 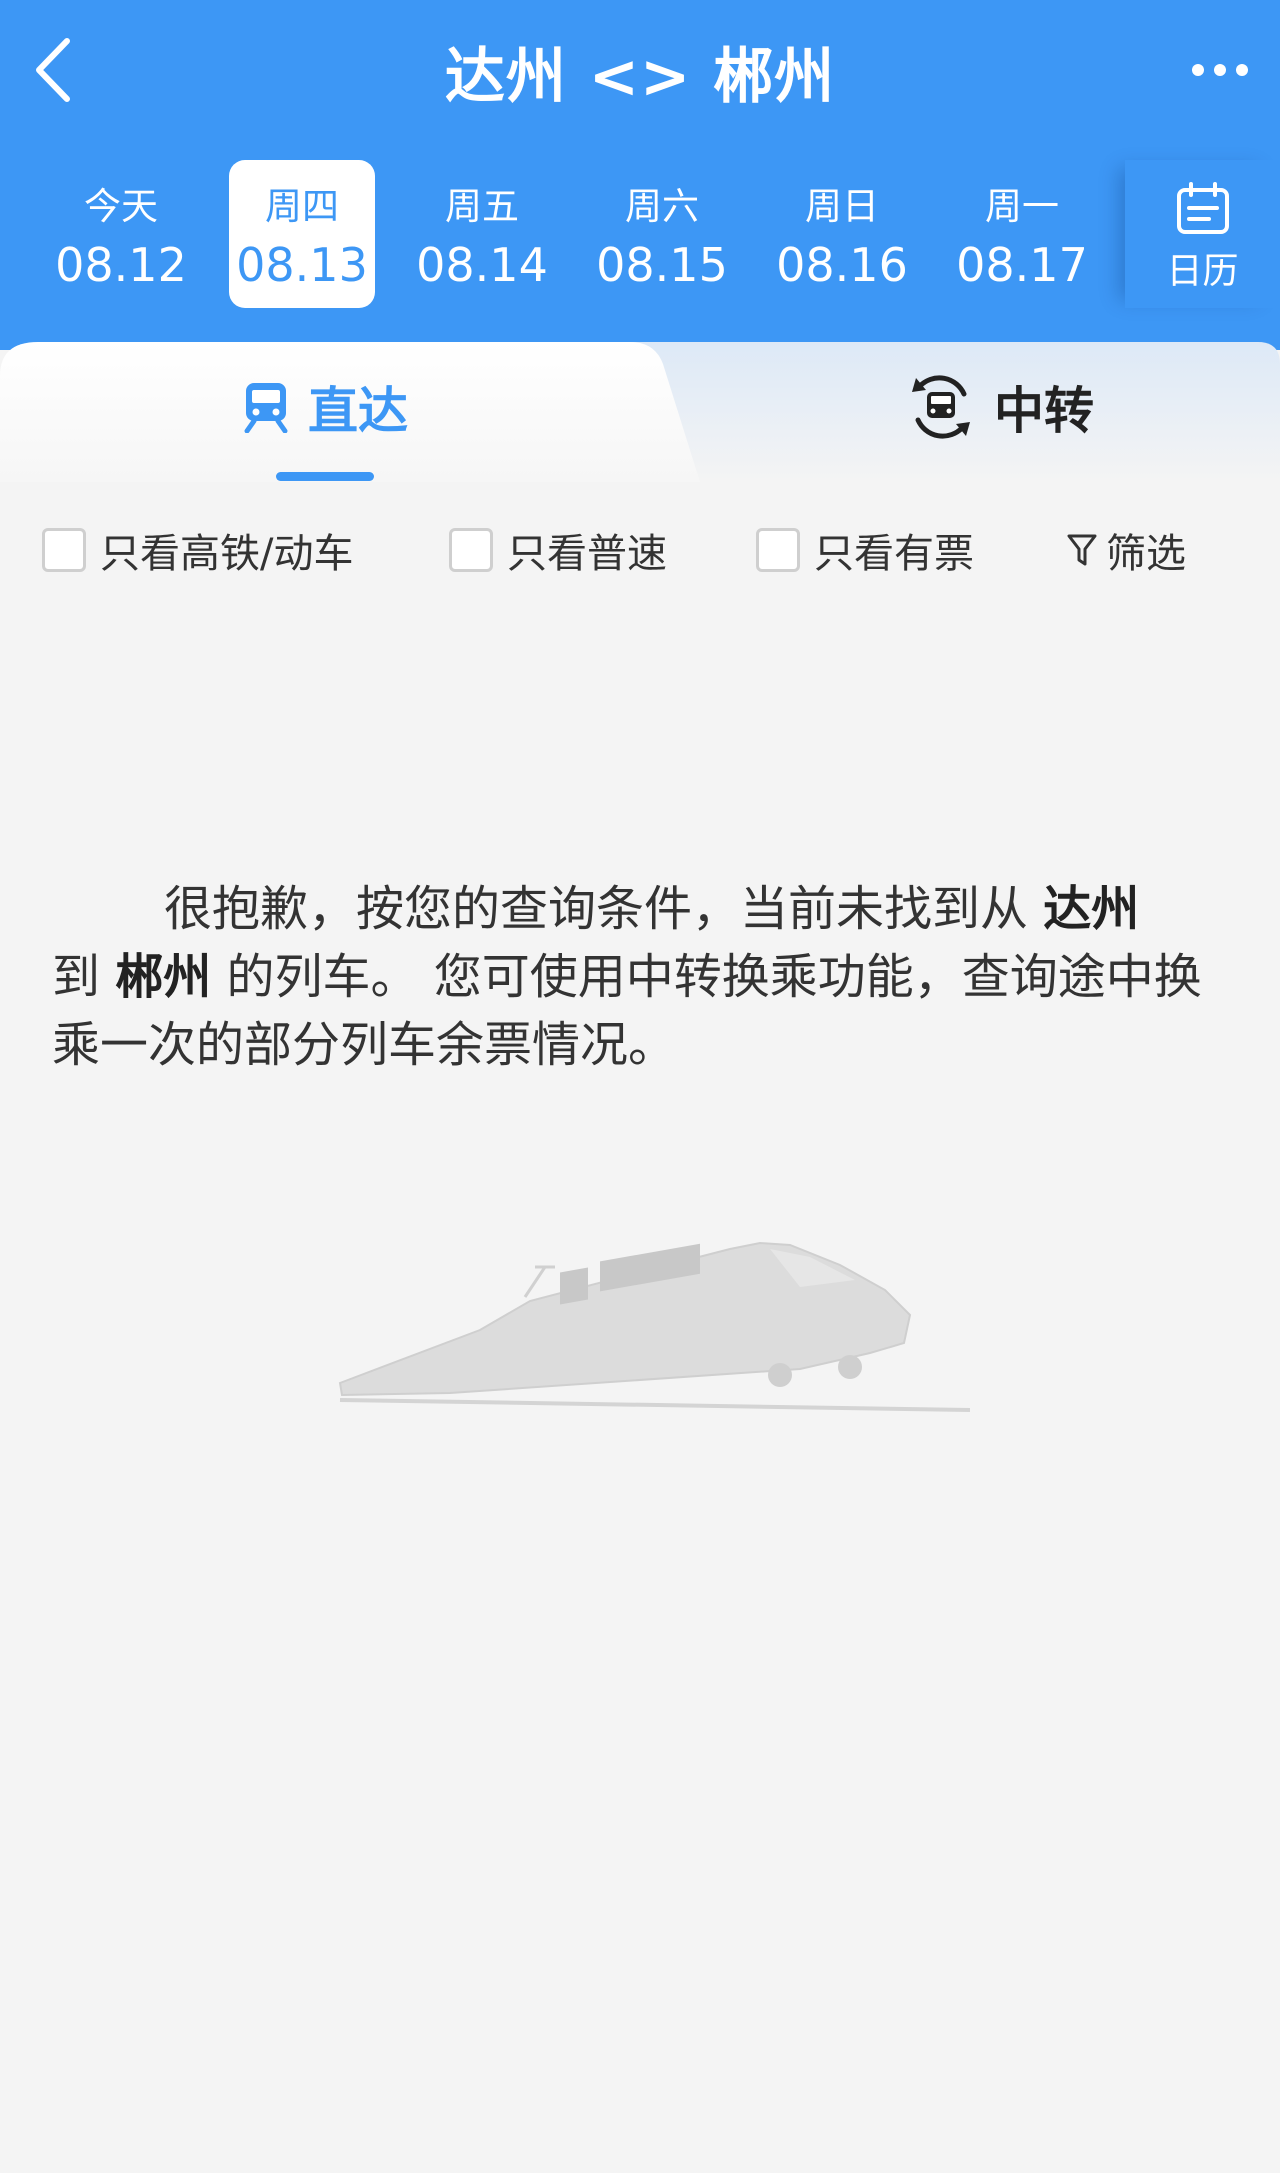 I want to click on date-week: 周日, so click(x=842, y=206).